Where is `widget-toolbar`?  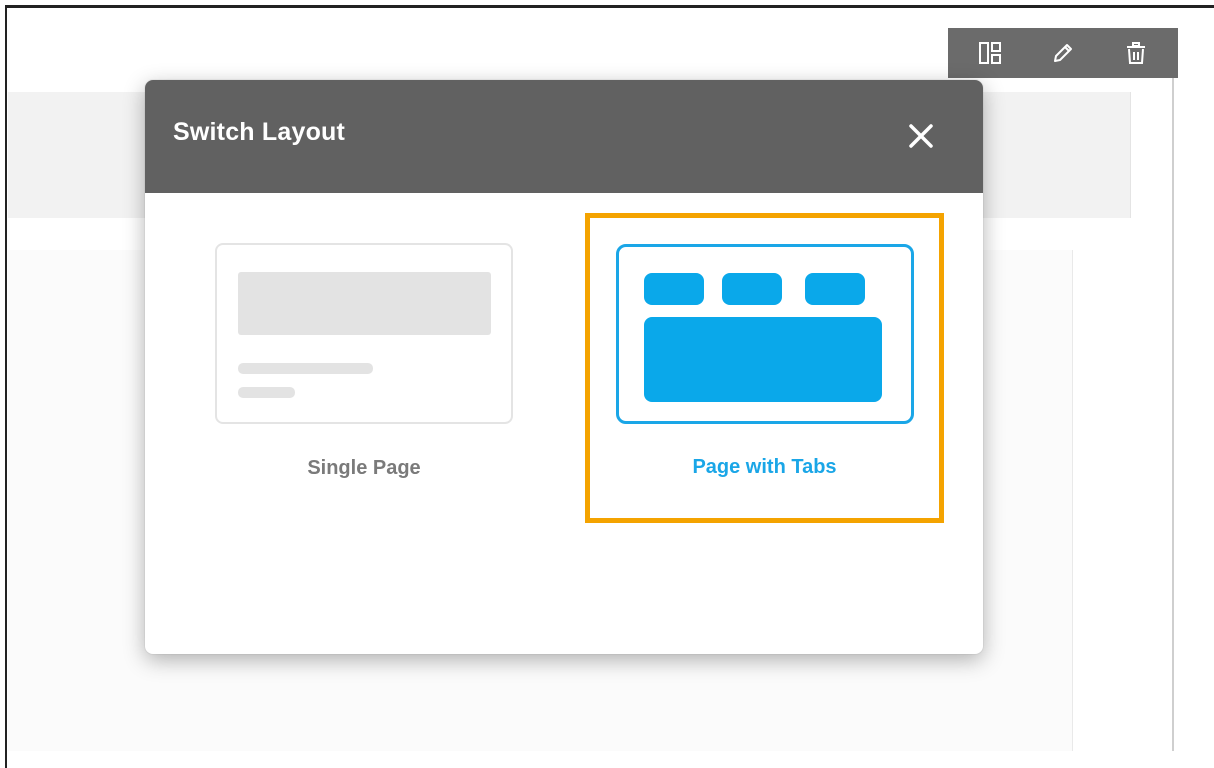
widget-toolbar is located at coordinates (1063, 53).